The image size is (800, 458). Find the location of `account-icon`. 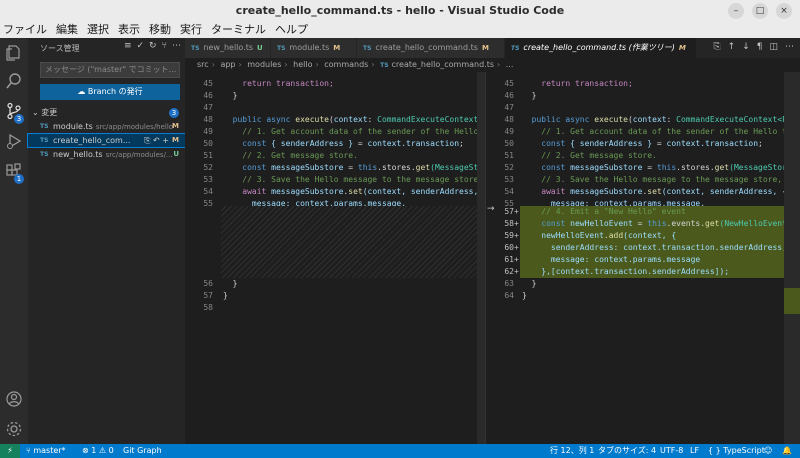

account-icon is located at coordinates (14, 399).